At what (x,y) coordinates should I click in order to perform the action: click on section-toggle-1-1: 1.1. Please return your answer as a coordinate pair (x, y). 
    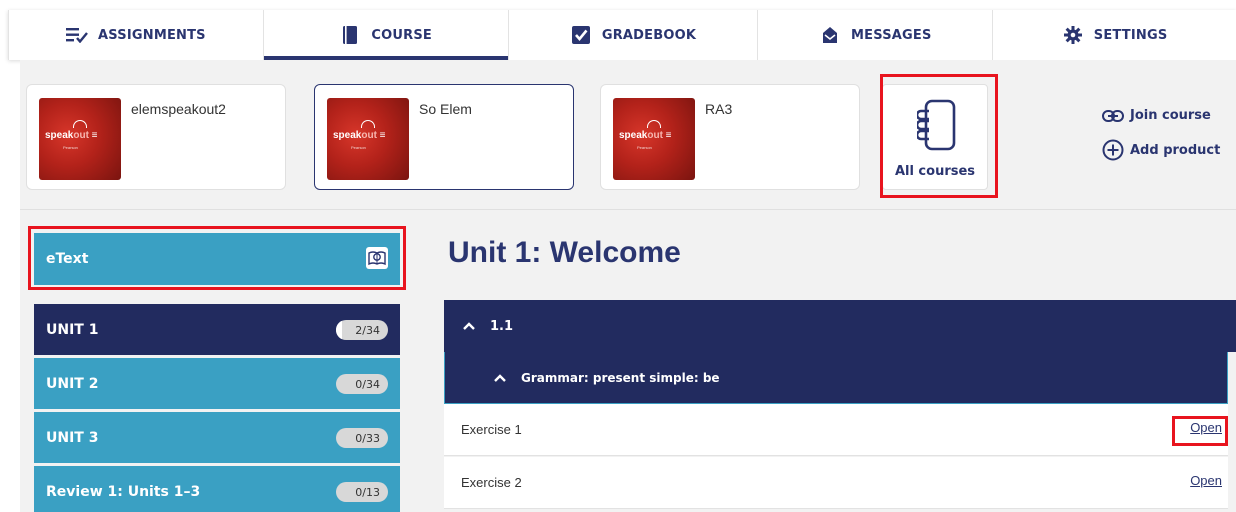
    Looking at the image, I should click on (840, 326).